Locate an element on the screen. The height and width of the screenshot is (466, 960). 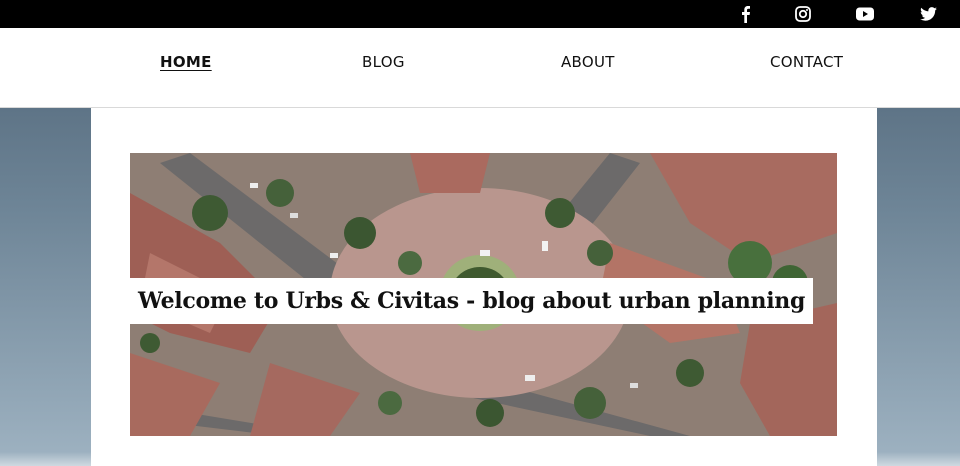
twitter-icon is located at coordinates (928, 14).